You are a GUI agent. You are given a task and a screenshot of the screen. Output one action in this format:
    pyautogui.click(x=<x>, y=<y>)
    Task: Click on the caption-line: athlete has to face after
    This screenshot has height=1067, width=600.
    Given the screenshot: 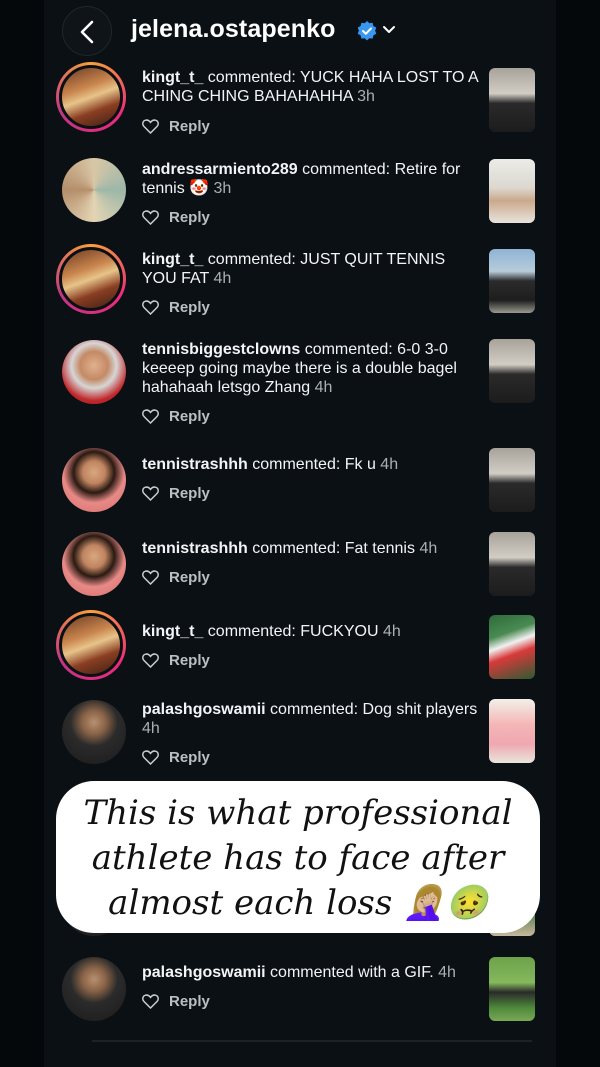 What is the action you would take?
    pyautogui.click(x=298, y=858)
    